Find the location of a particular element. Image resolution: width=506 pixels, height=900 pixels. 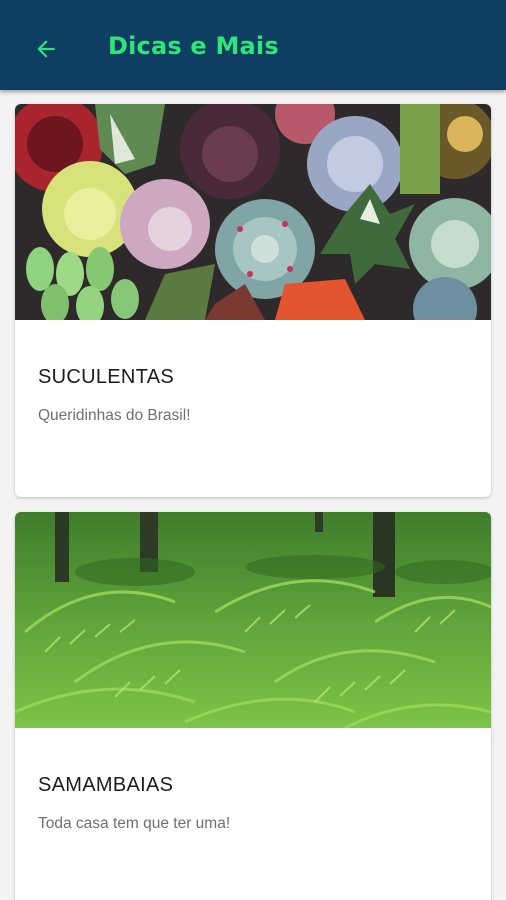

card-subtitle: Toda casa tem que ter uma! is located at coordinates (134, 823).